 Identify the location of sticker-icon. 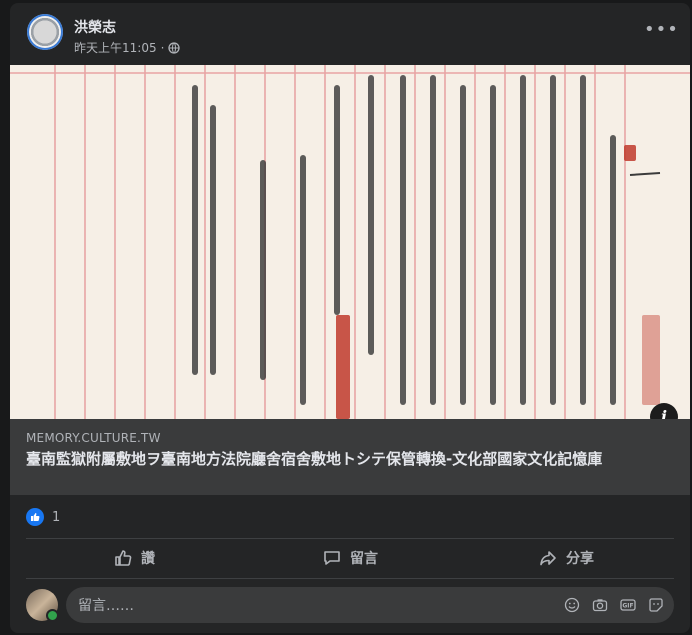
(656, 605).